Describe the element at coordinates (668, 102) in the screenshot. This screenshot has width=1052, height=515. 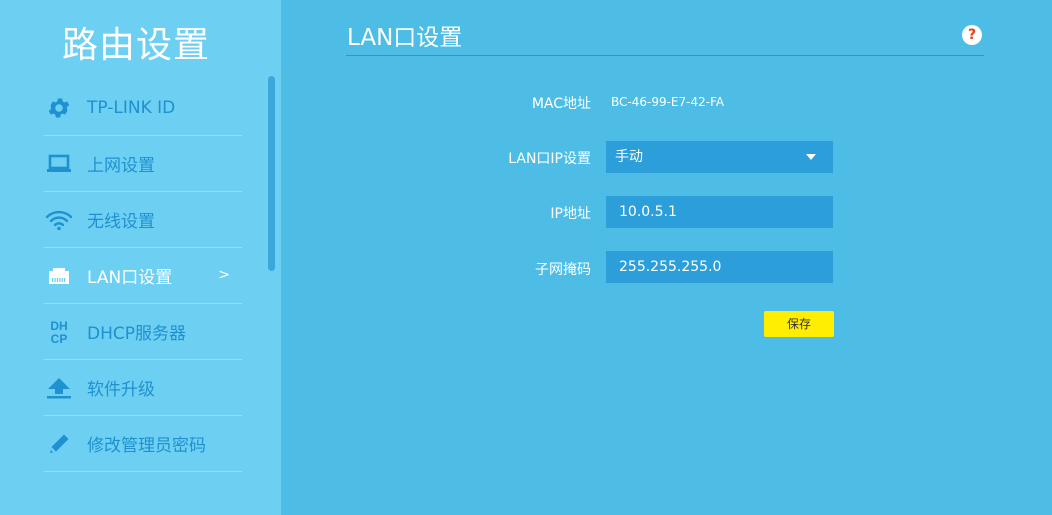
I see `mac-value: BC-46-99-E7-42-FA` at that location.